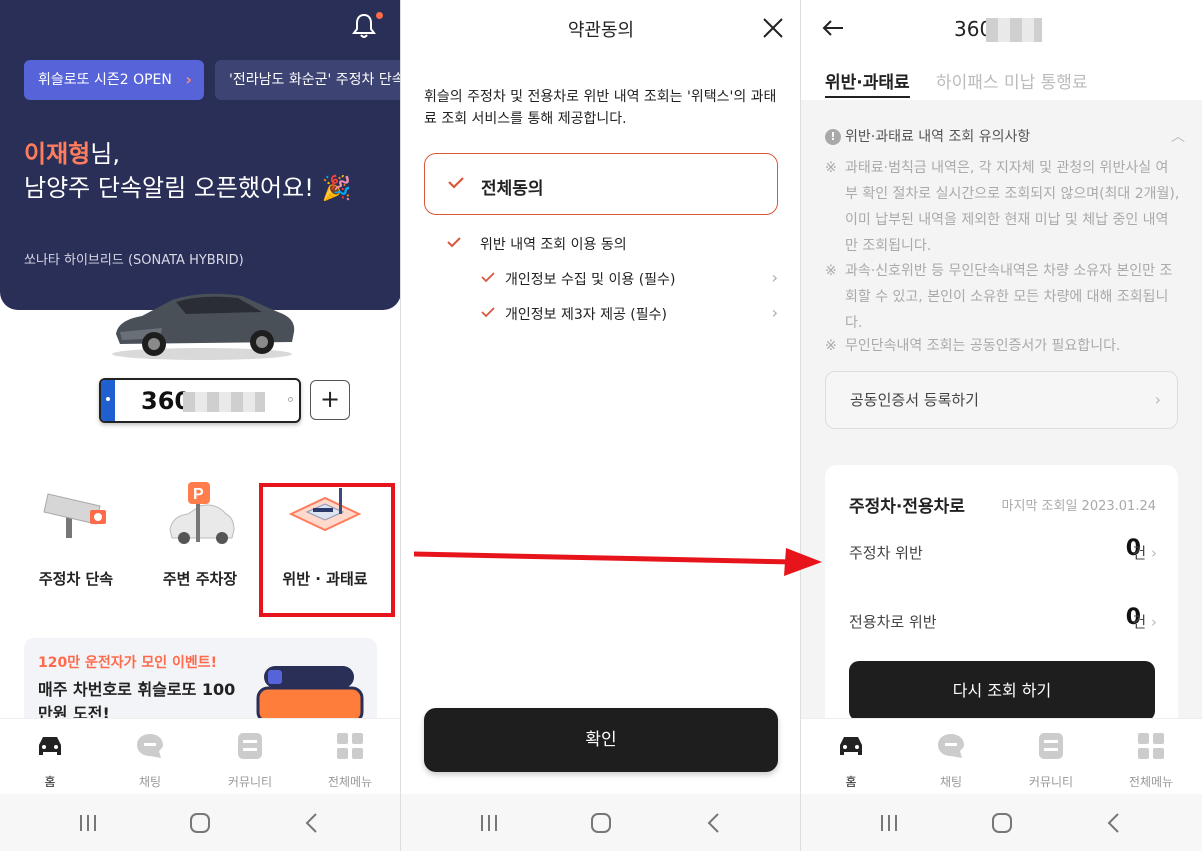 Image resolution: width=1202 pixels, height=851 pixels. What do you see at coordinates (128, 663) in the screenshot?
I see `event-subtitle: 120만 운전자가 모인 이벤트!` at bounding box center [128, 663].